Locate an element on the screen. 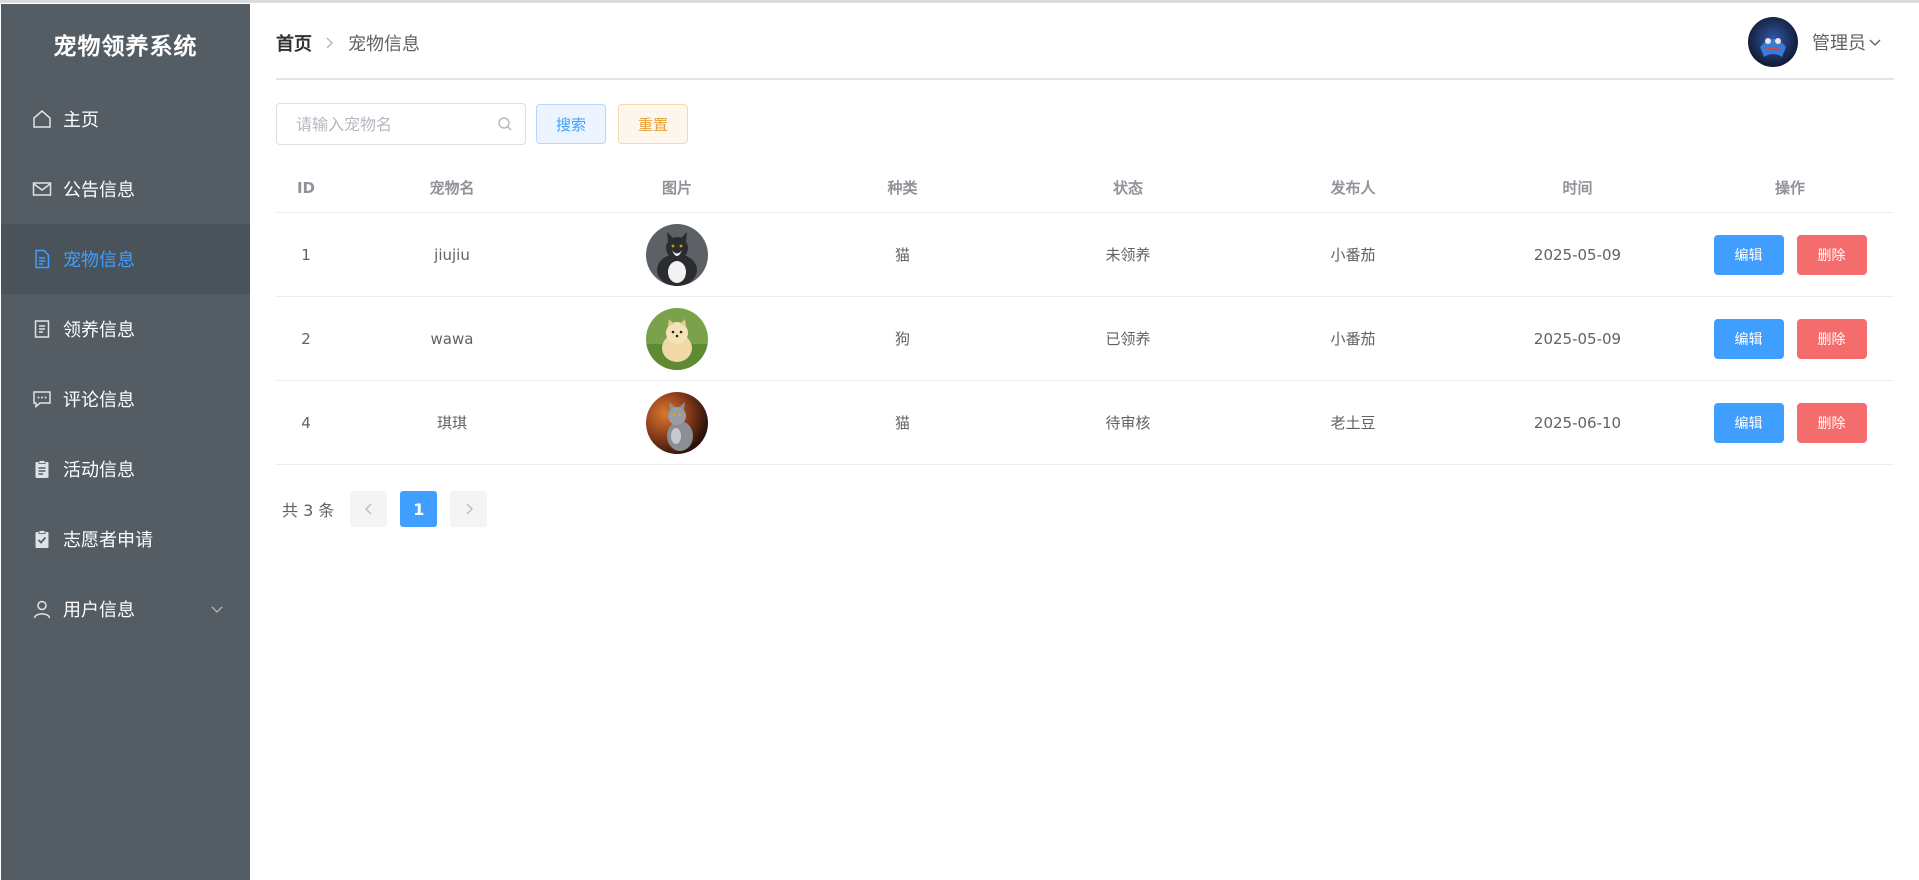 The height and width of the screenshot is (880, 1919). cell-id: 4 is located at coordinates (306, 422).